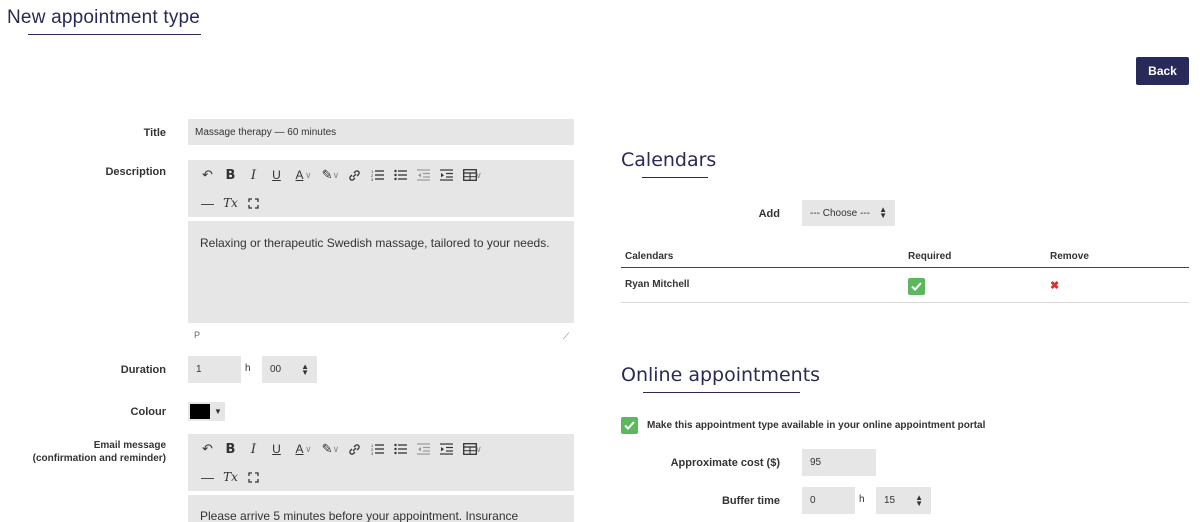 The height and width of the screenshot is (522, 1200). I want to click on buffer-minutes-select: 15 ▲ ▼, so click(903, 500).